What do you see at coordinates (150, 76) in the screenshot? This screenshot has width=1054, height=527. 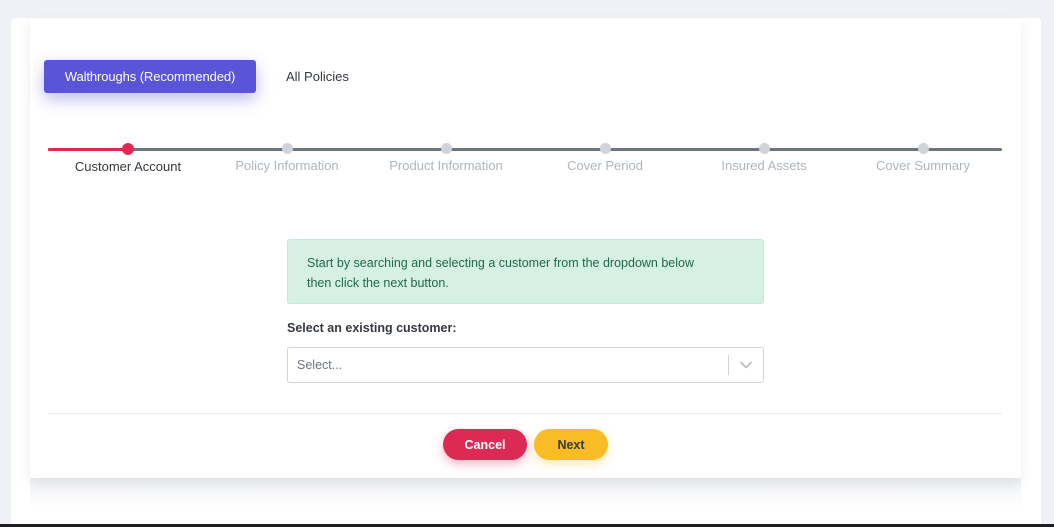 I see `tab-walkthroughs: Walthroughs (Recommended)` at bounding box center [150, 76].